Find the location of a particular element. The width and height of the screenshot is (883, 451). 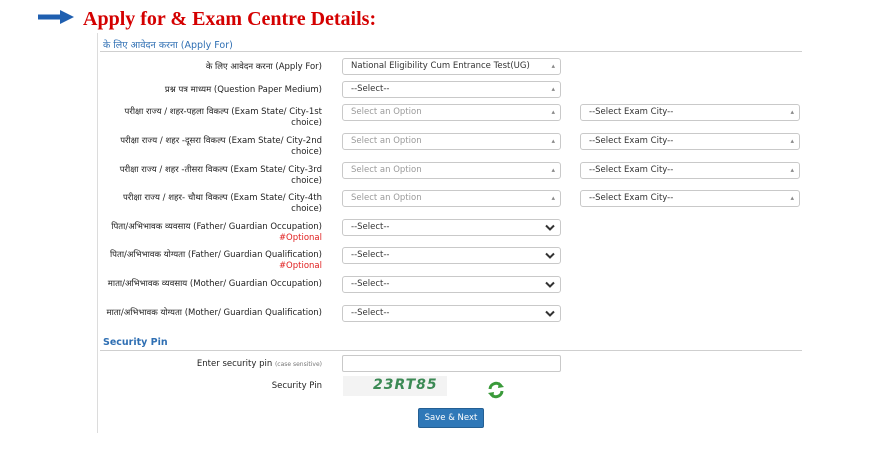

mother-occupation-select: --Select-- is located at coordinates (451, 284).